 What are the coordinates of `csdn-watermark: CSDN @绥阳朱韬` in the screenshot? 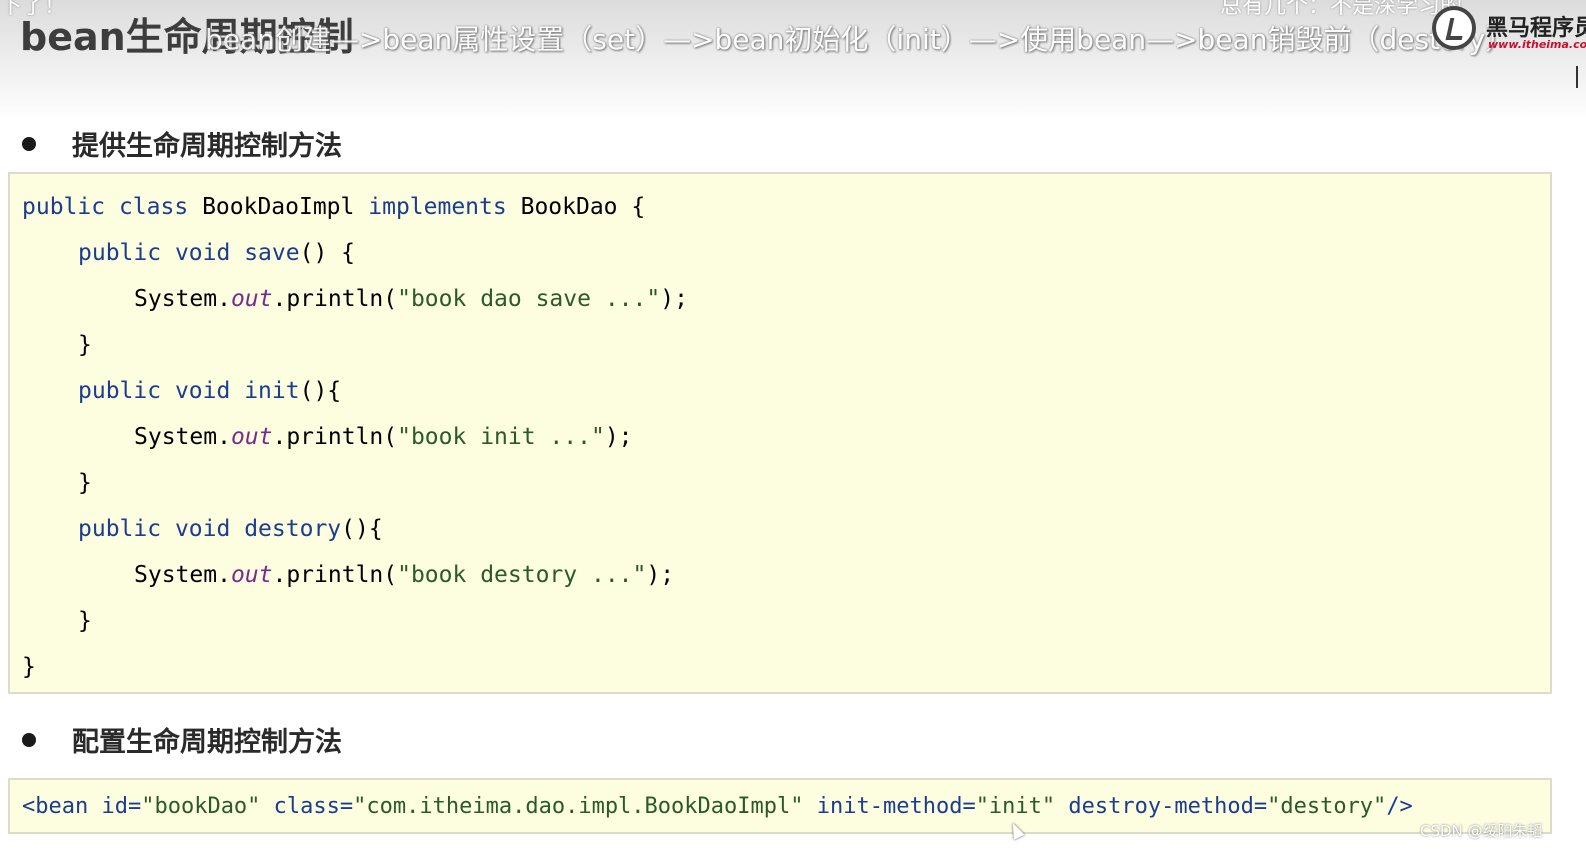 It's located at (1481, 831).